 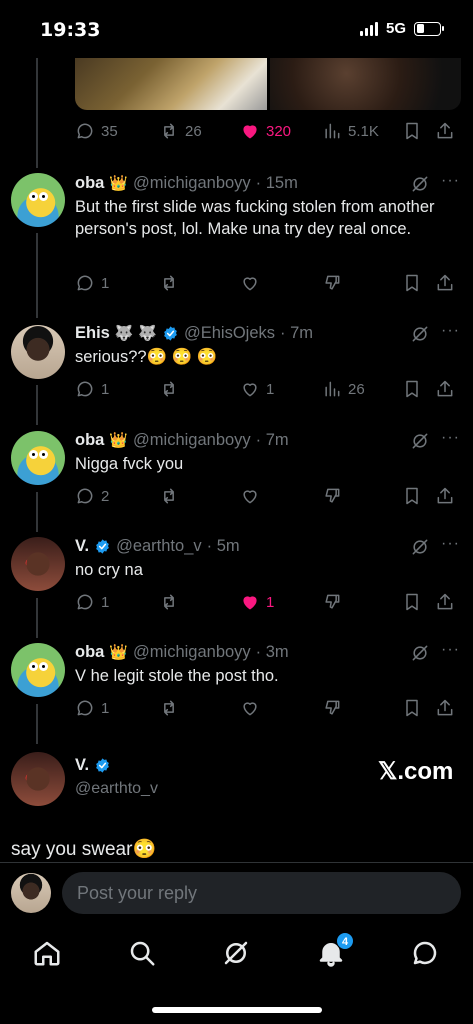 I want to click on divider, so click(x=236, y=862).